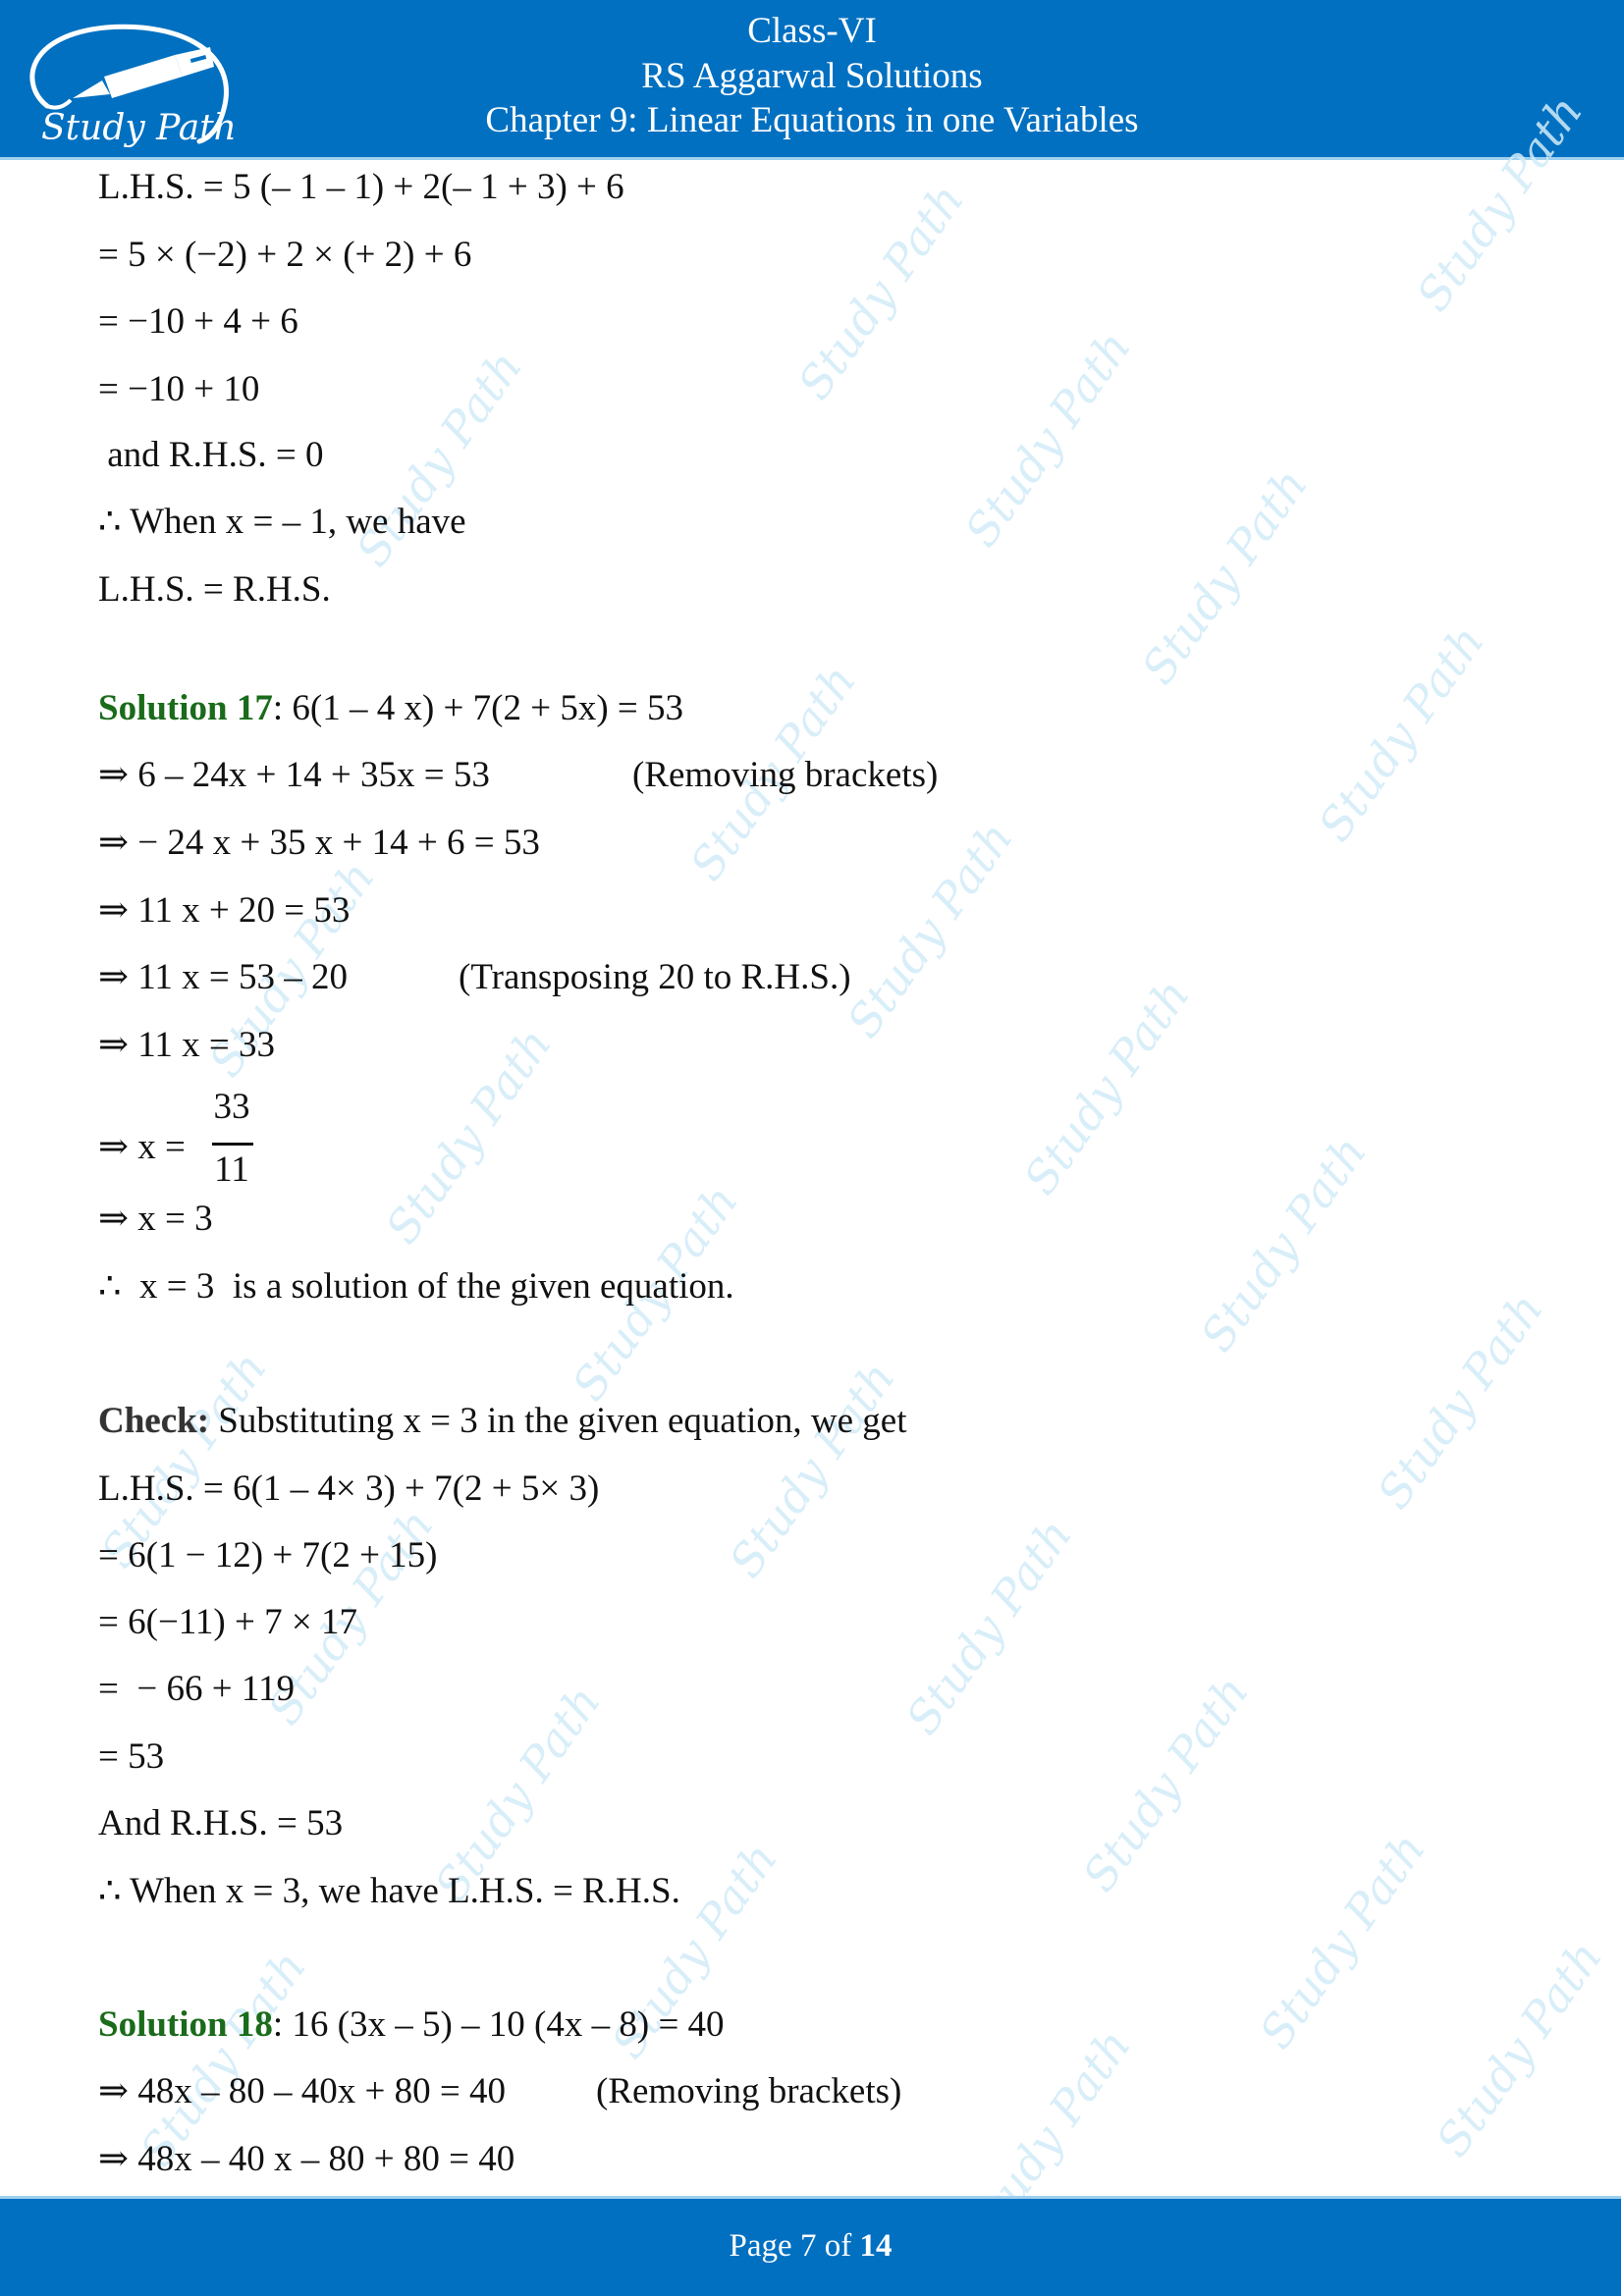 The image size is (1624, 2296). What do you see at coordinates (876, 2246) in the screenshot?
I see `total-pages: 14` at bounding box center [876, 2246].